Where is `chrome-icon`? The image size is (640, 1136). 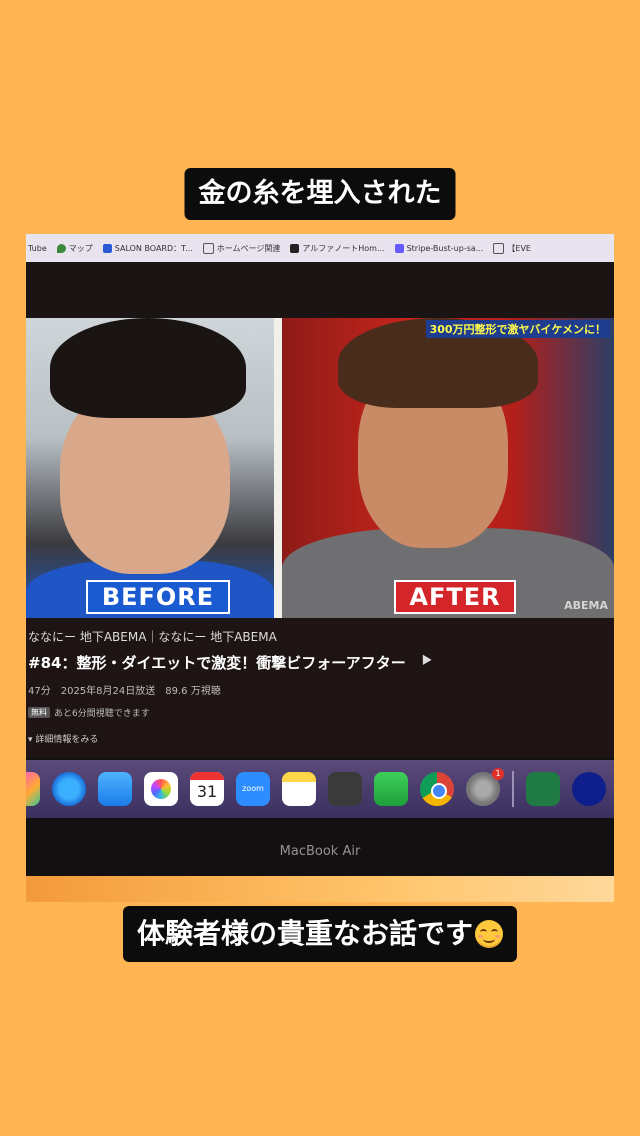 chrome-icon is located at coordinates (437, 789).